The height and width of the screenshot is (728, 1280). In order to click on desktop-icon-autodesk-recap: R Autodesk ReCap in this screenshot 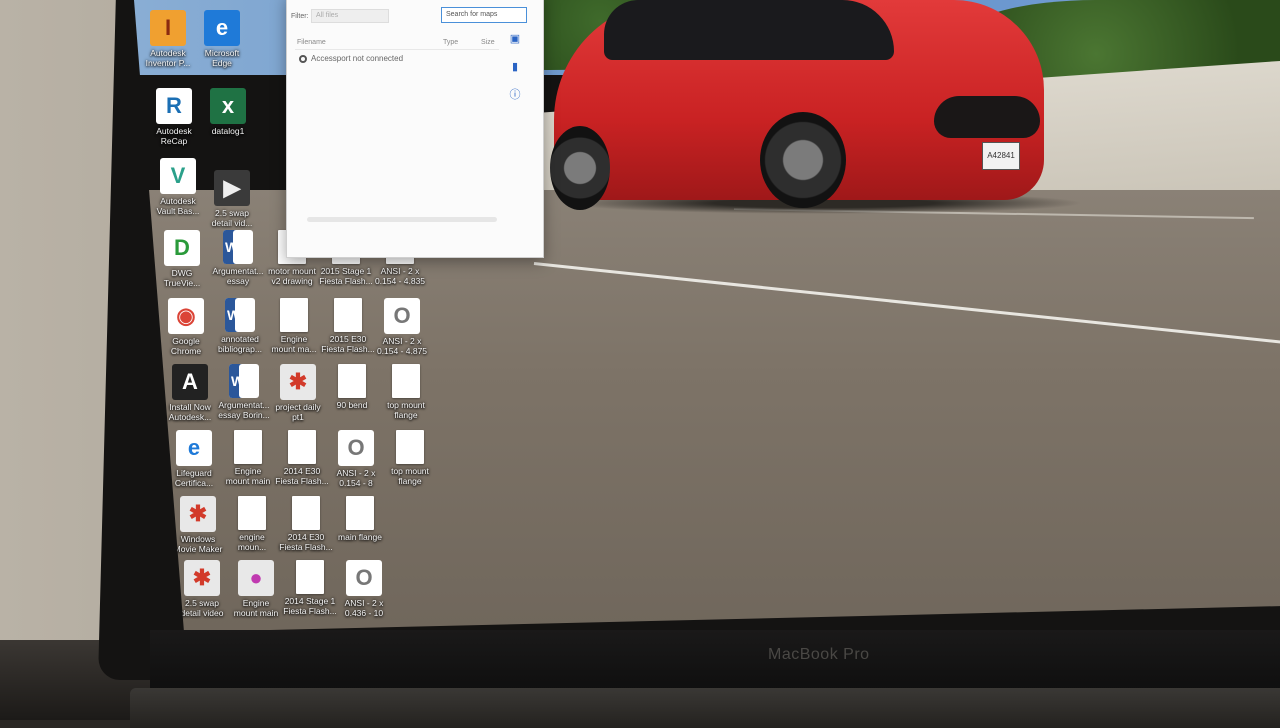, I will do `click(174, 117)`.